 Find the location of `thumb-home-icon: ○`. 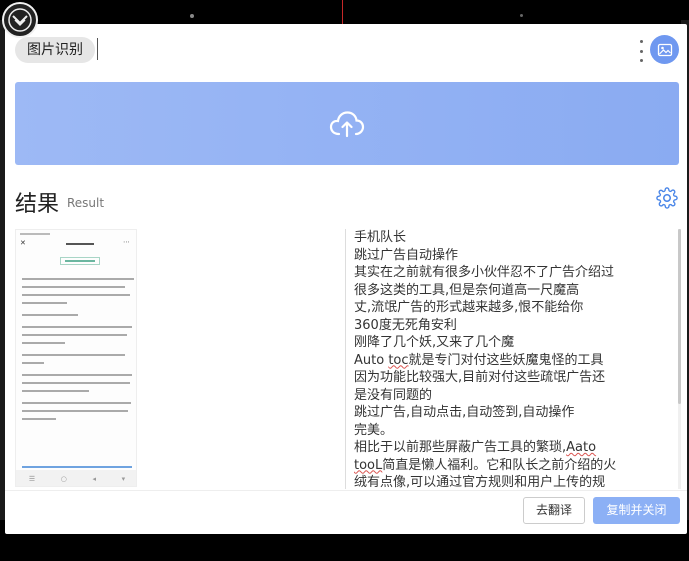

thumb-home-icon: ○ is located at coordinates (63, 479).